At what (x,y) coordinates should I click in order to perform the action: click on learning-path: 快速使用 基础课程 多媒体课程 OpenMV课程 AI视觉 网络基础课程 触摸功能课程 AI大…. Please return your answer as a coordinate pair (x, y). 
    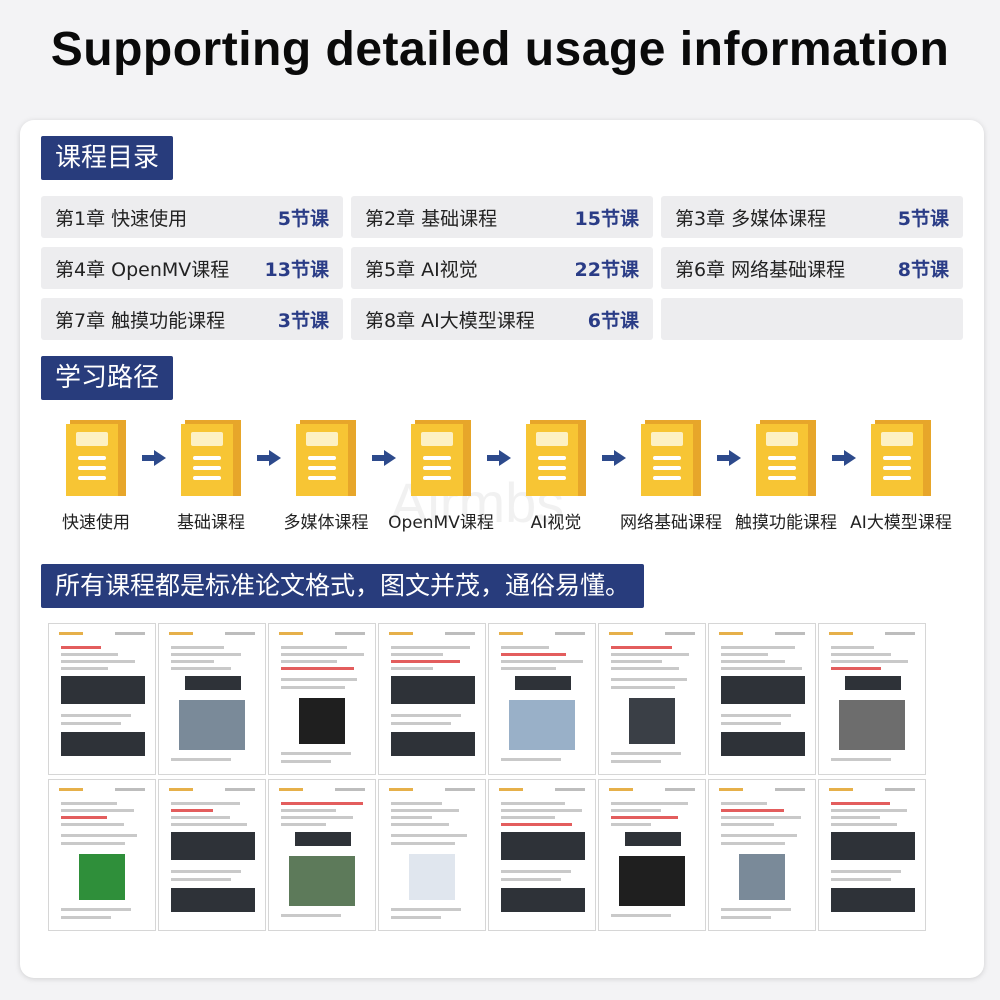
    Looking at the image, I should click on (502, 480).